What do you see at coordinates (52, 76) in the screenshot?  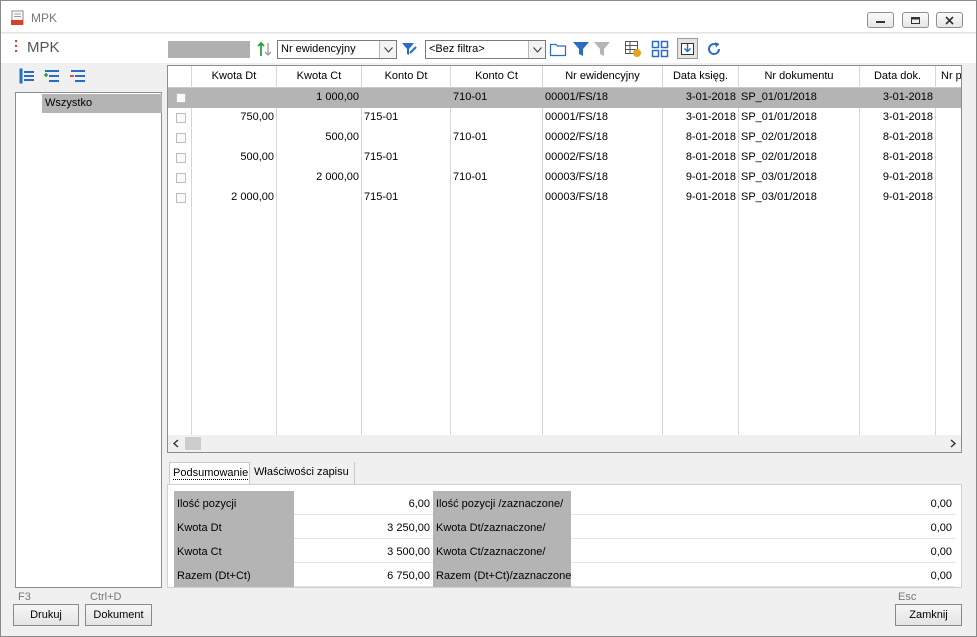 I see `add-node-icon` at bounding box center [52, 76].